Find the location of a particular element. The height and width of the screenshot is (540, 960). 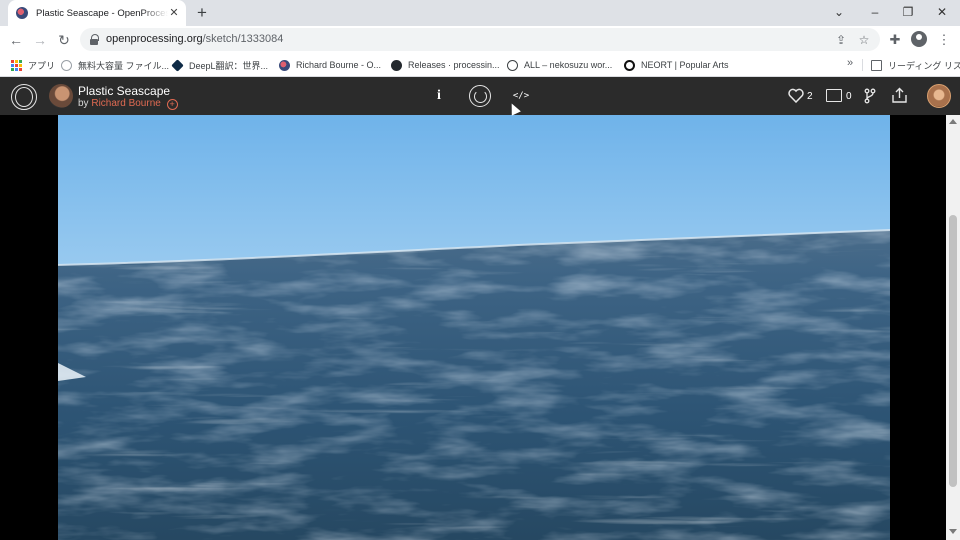

reading-list-icon is located at coordinates (876, 65).